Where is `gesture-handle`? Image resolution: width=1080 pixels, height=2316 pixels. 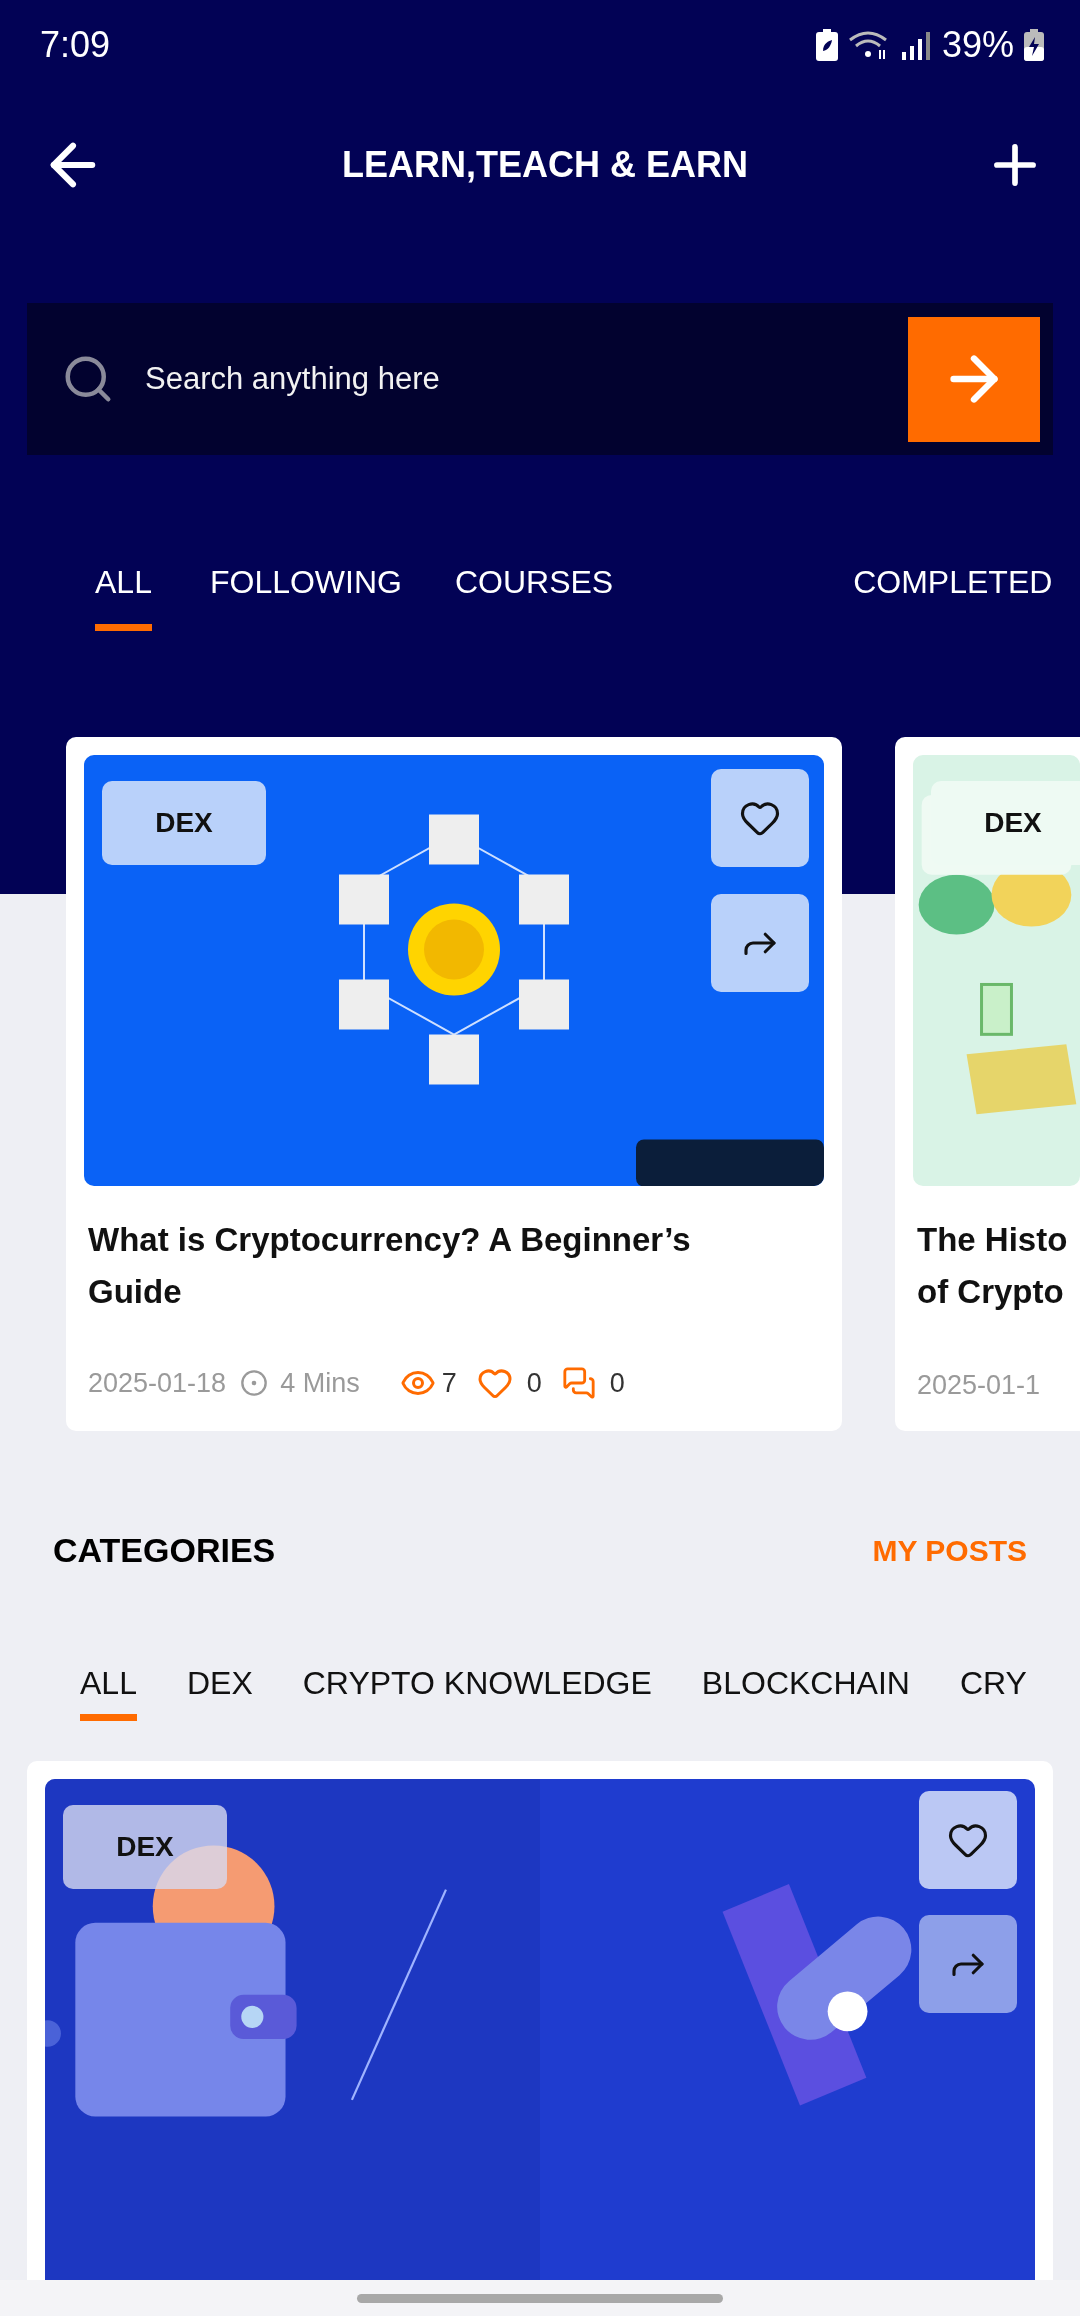
gesture-handle is located at coordinates (540, 2298).